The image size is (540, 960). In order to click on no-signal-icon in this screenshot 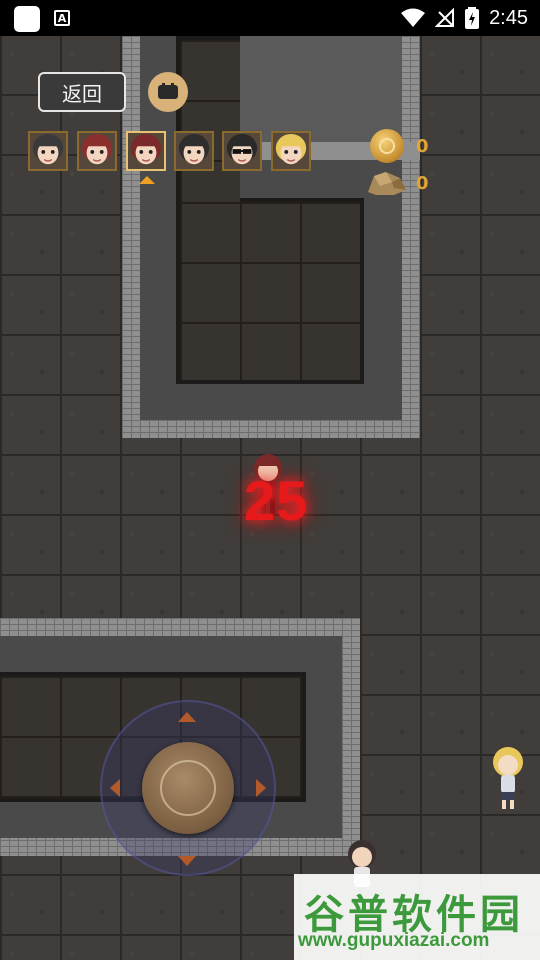, I will do `click(445, 17)`.